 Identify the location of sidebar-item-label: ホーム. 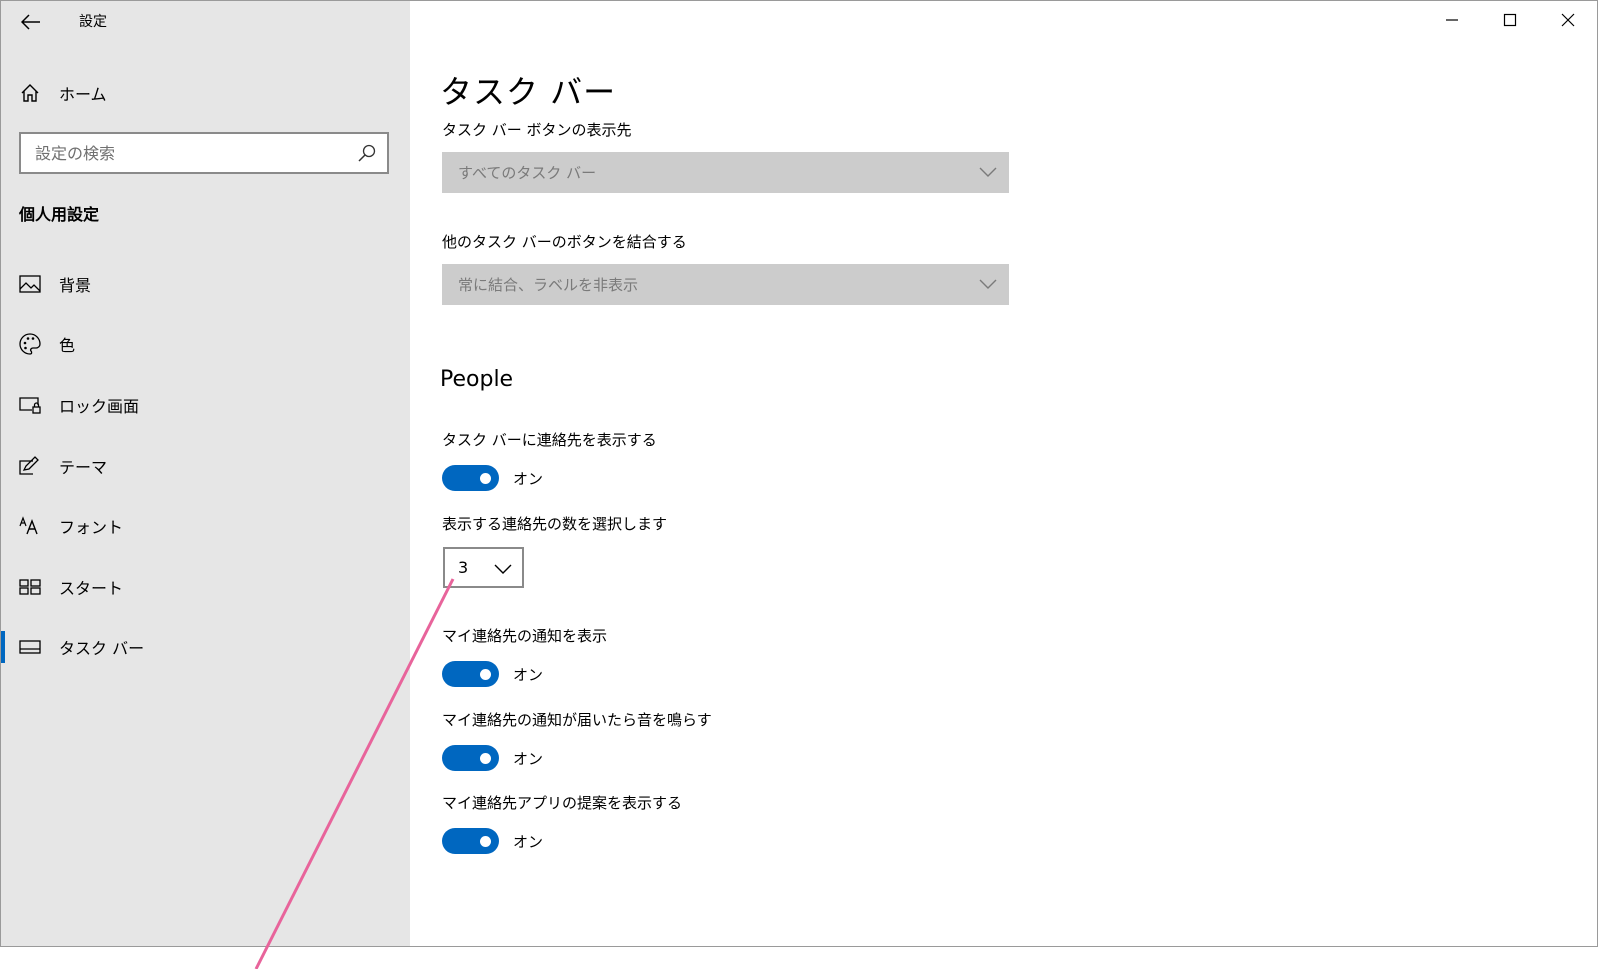
(83, 94).